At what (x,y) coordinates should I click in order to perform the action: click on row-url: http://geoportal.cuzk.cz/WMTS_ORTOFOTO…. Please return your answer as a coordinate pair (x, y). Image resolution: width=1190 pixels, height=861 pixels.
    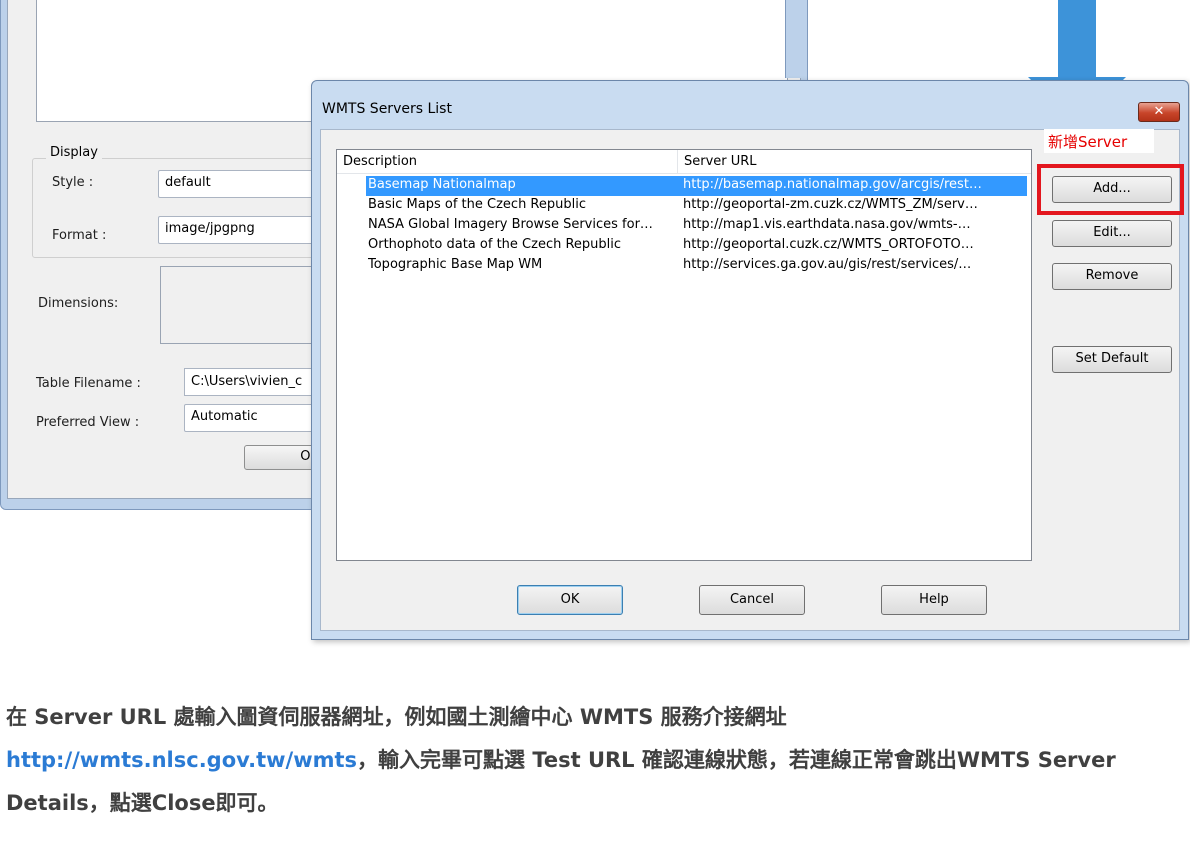
    Looking at the image, I should click on (828, 244).